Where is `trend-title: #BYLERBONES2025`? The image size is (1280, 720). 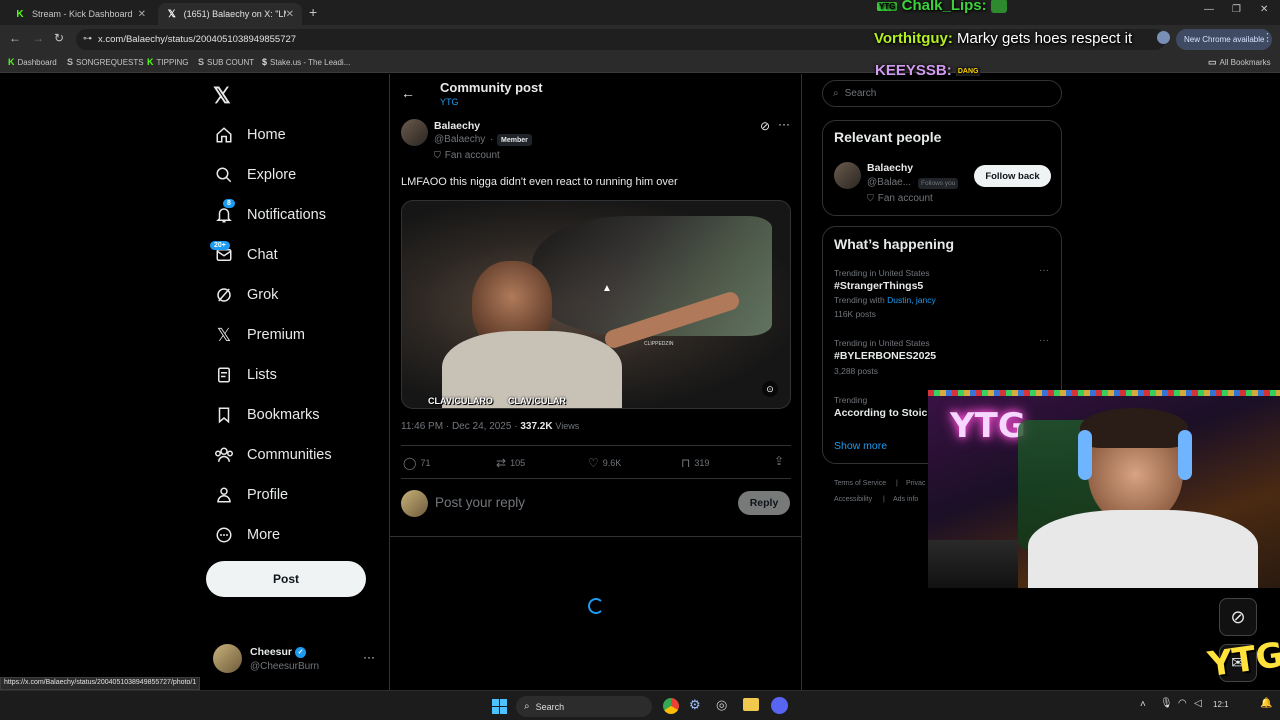
trend-title: #BYLERBONES2025 is located at coordinates (885, 356).